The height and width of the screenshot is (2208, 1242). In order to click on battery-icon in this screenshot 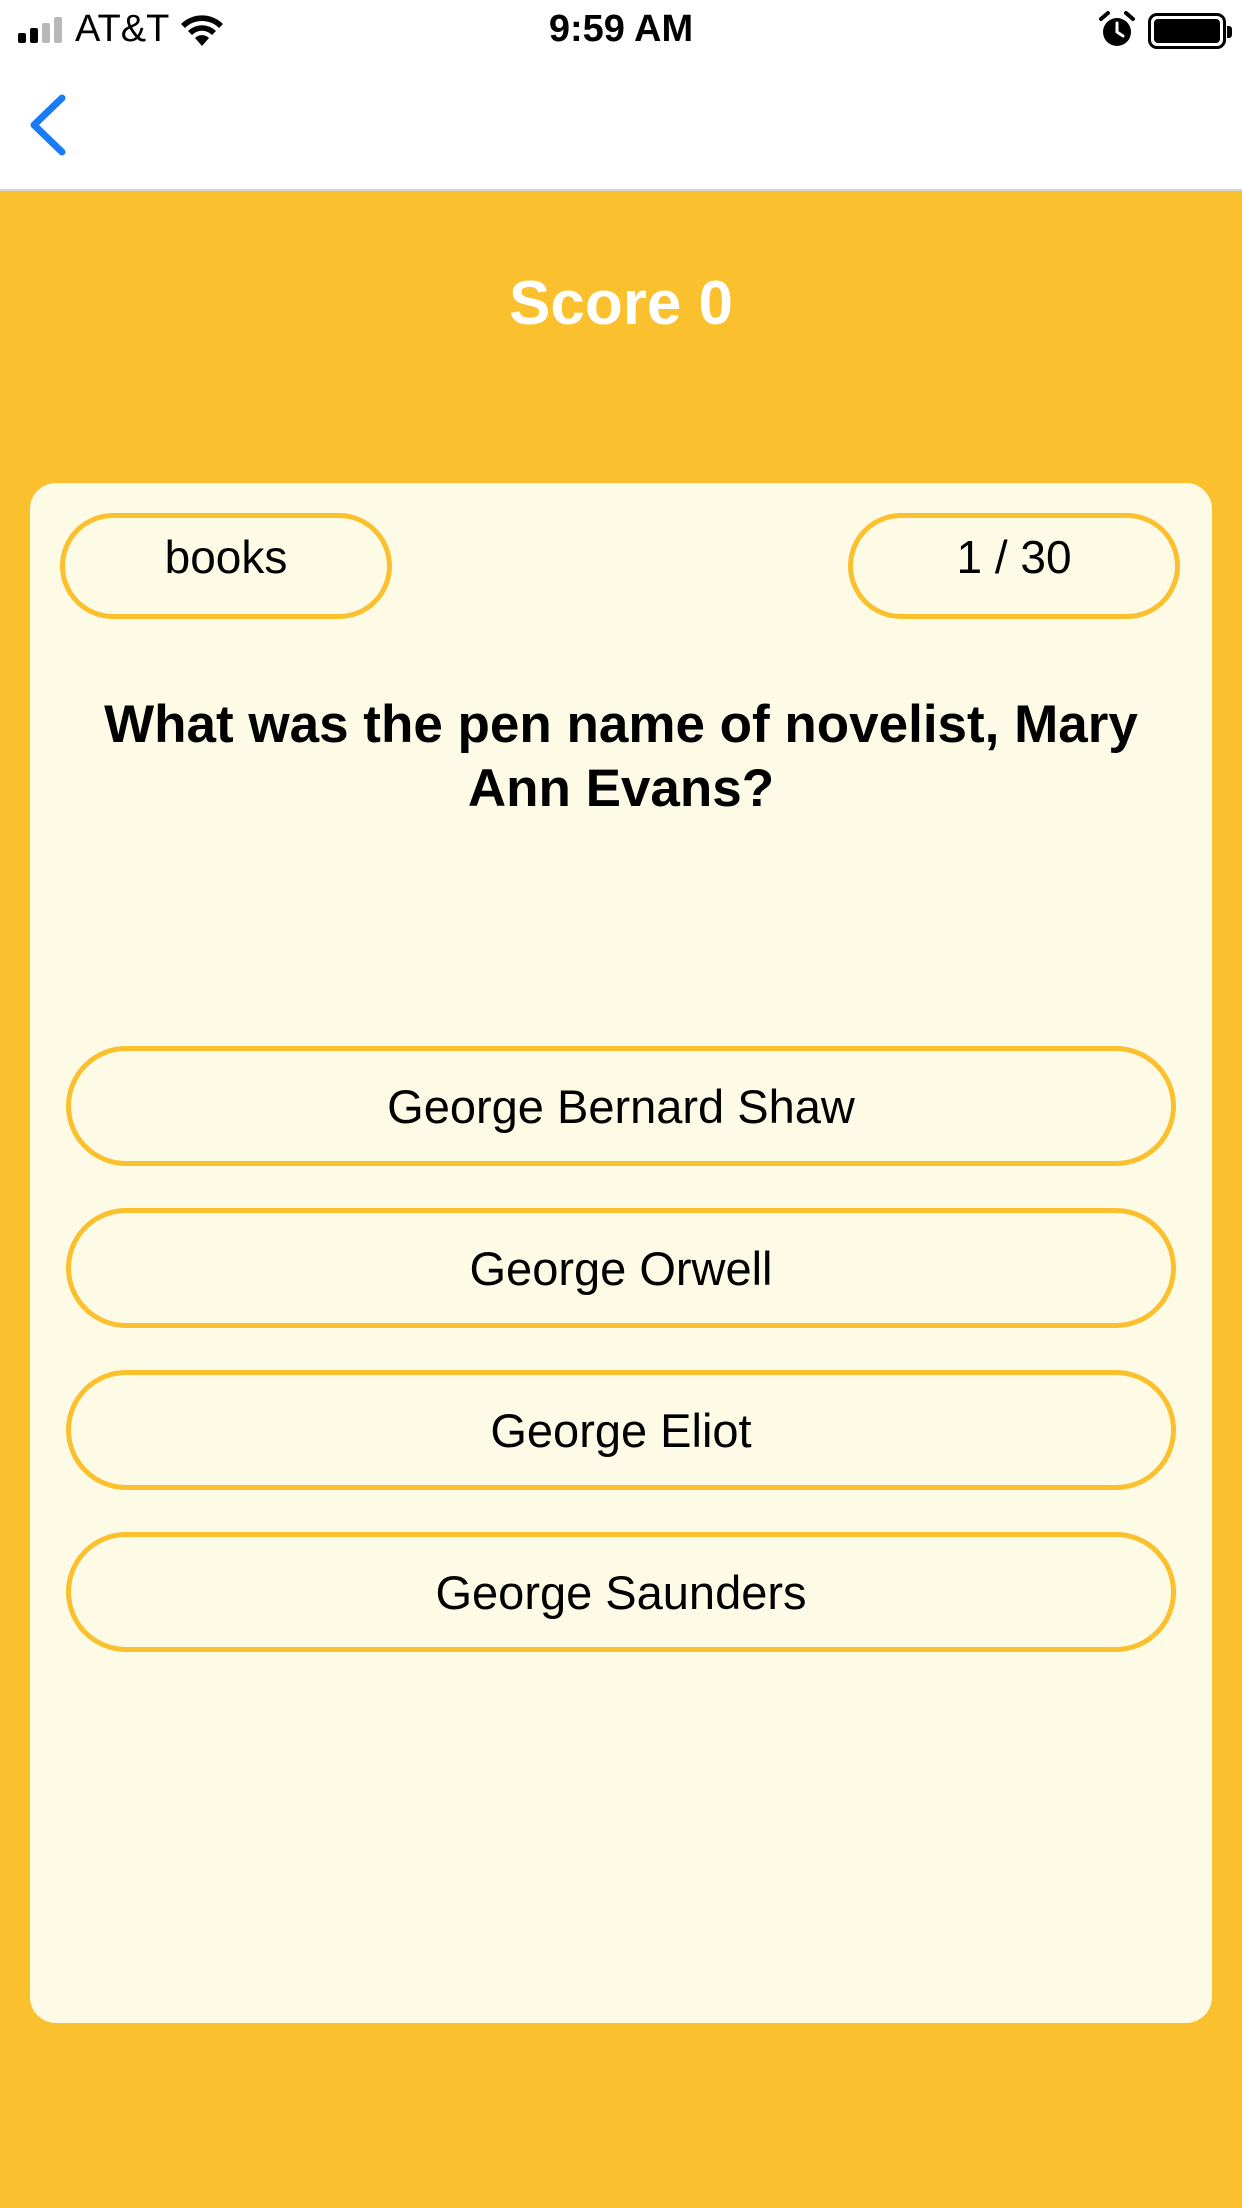, I will do `click(1190, 31)`.